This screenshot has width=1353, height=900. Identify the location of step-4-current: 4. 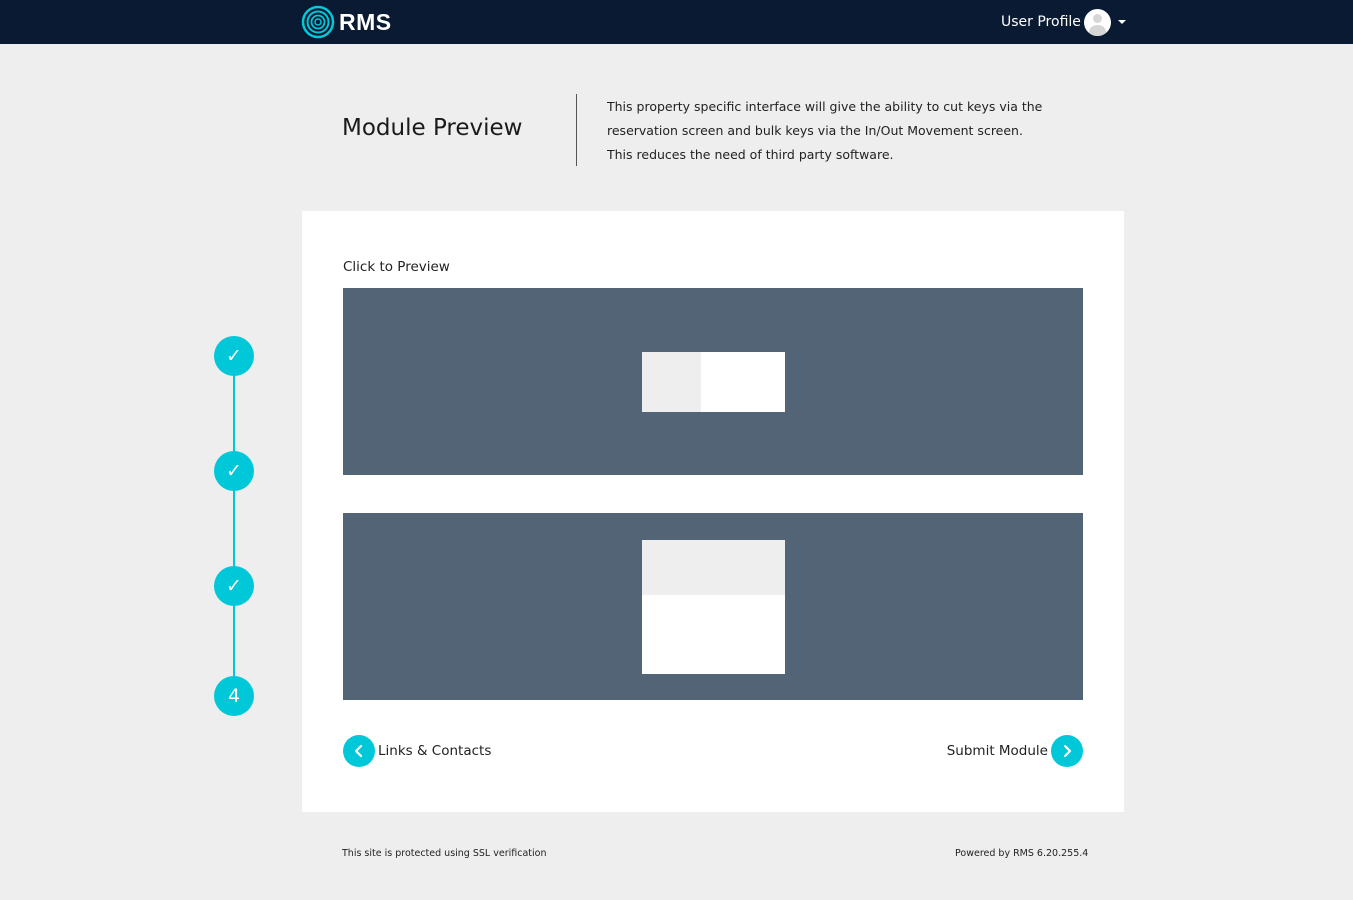
(234, 696).